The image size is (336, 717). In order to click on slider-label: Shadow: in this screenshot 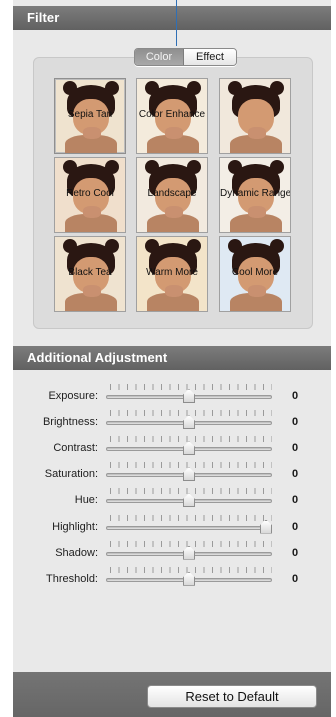, I will do `click(76, 552)`.